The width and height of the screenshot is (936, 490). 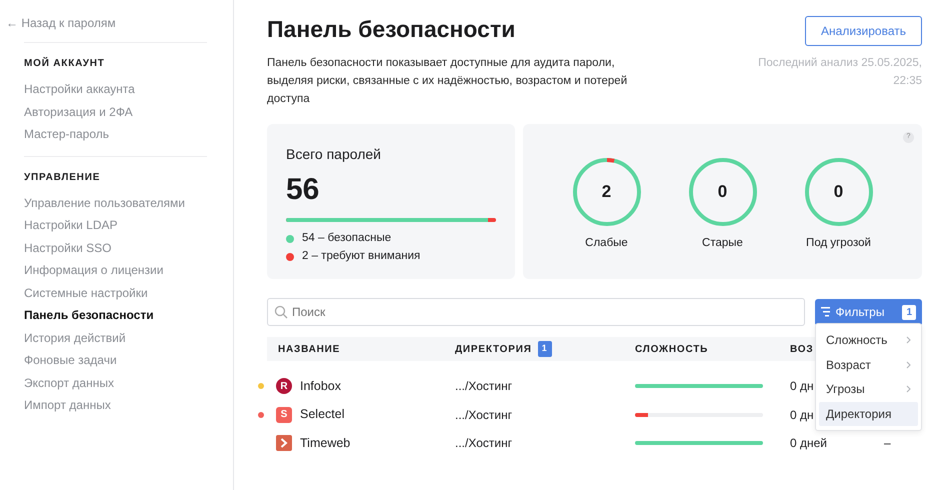 I want to click on item-name: Infobox, so click(x=321, y=386).